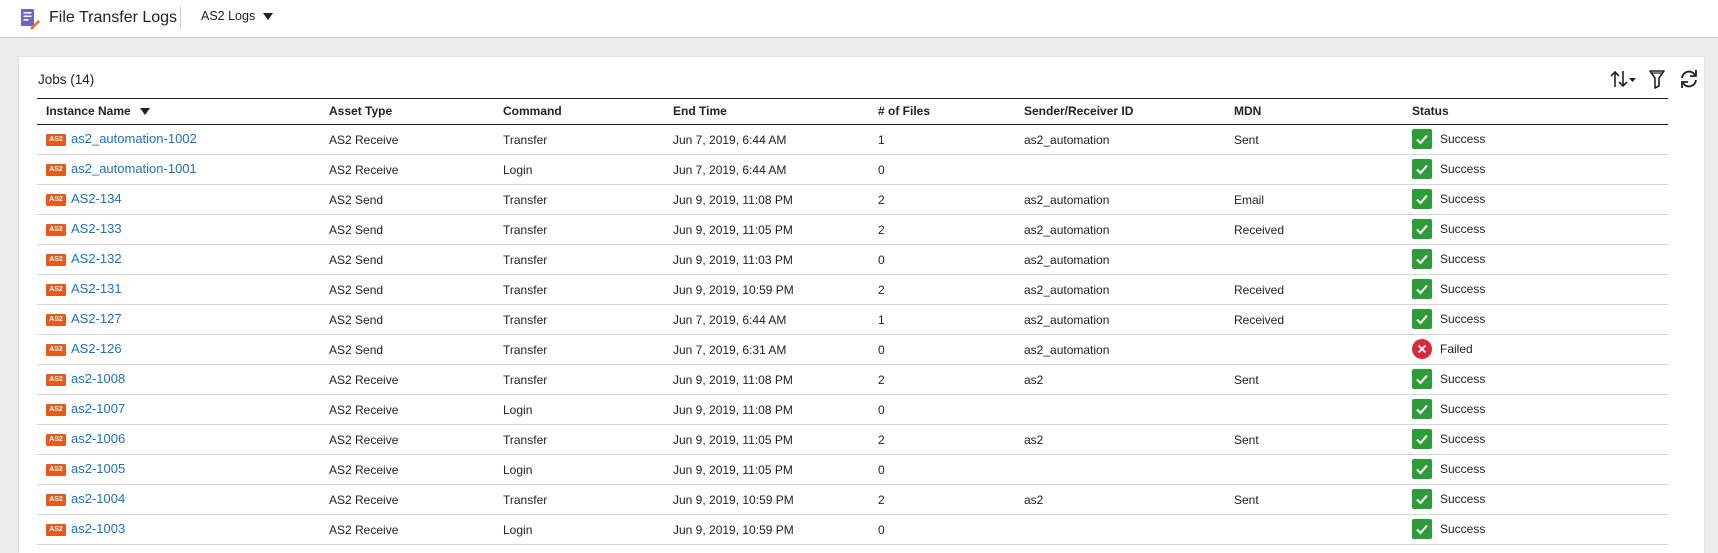 The width and height of the screenshot is (1718, 553). I want to click on column-header-sender-receiver-id: Sender/Receiver ID, so click(1078, 111).